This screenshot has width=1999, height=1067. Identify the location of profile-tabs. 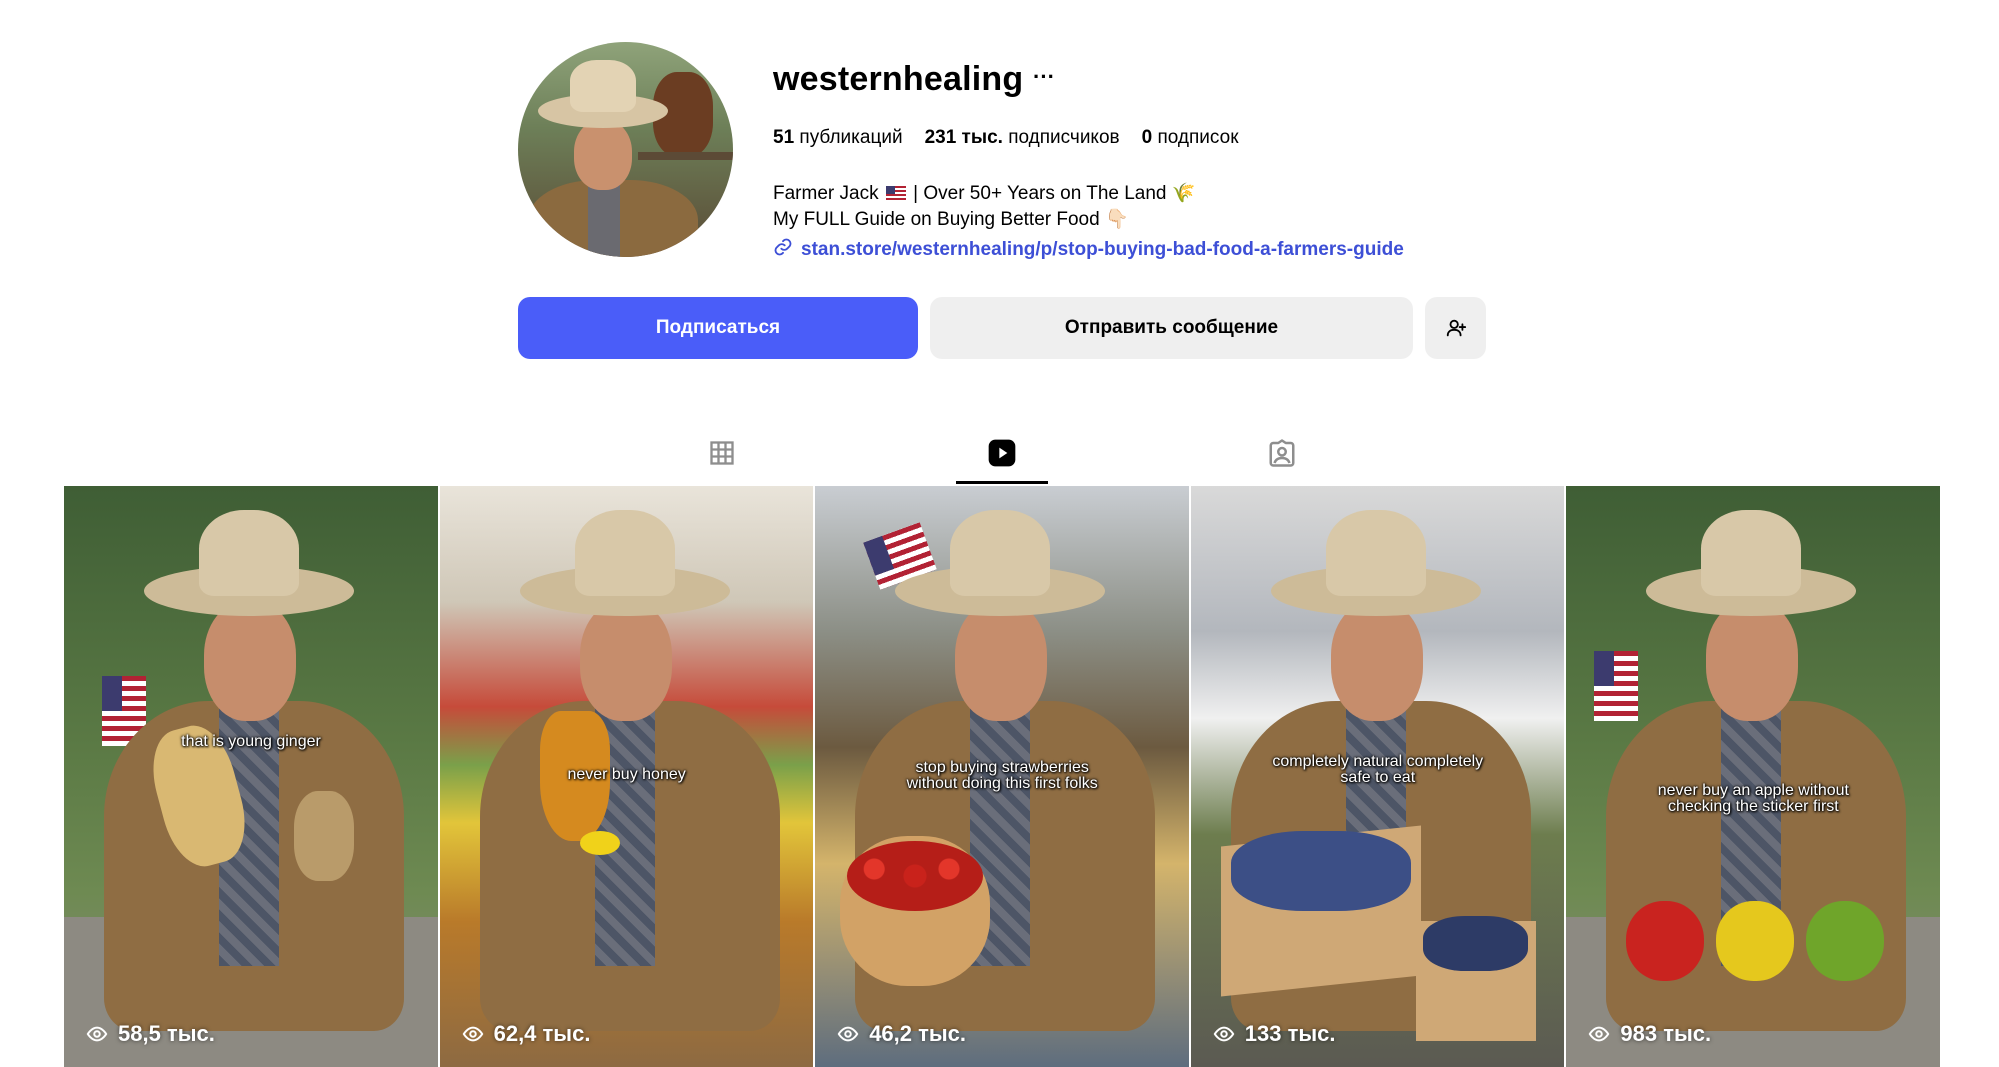
(999, 453).